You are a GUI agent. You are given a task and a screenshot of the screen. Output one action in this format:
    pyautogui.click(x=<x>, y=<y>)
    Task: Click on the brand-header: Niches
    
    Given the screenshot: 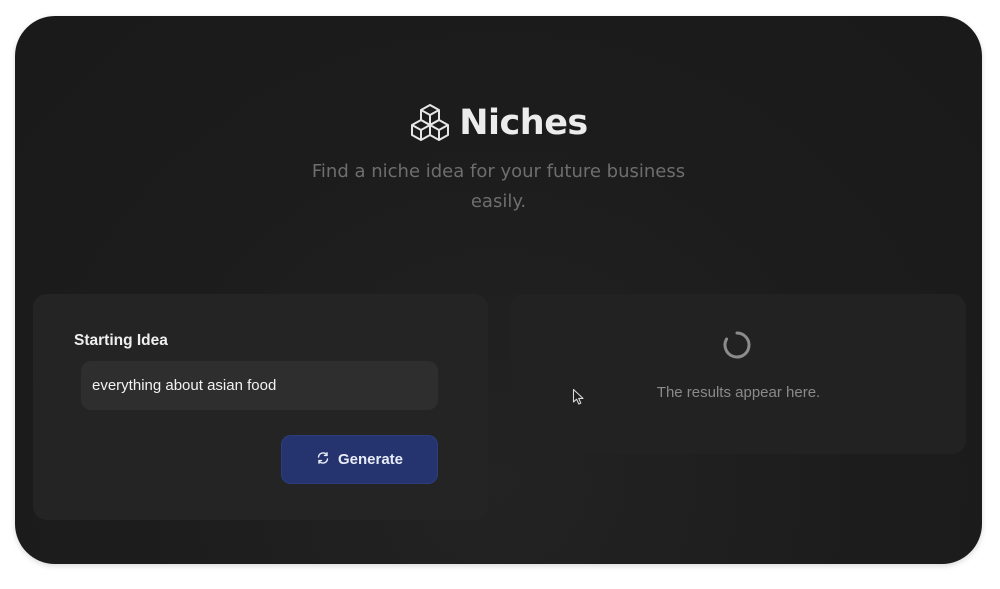 What is the action you would take?
    pyautogui.click(x=498, y=123)
    